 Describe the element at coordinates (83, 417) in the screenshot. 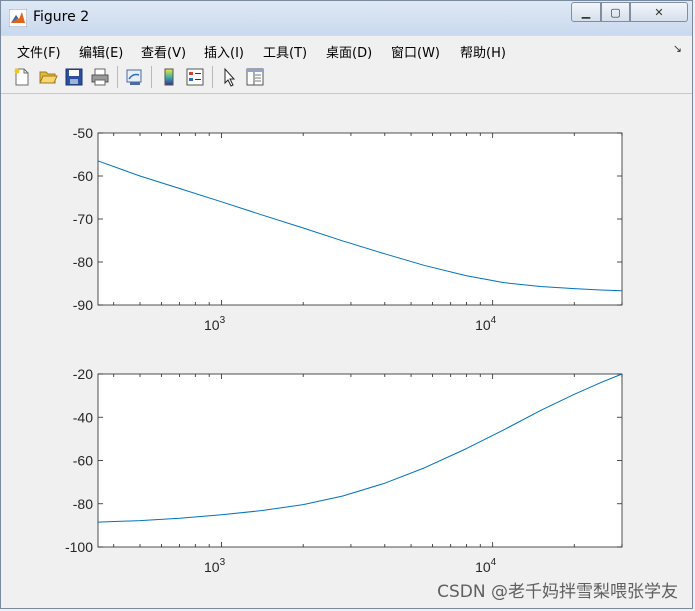

I see `y-tick-label: -40` at that location.